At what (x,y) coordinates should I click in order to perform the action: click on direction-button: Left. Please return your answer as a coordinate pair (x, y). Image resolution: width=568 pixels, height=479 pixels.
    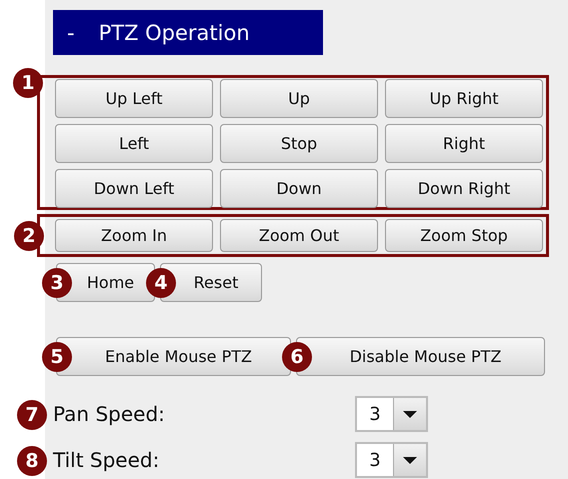
    Looking at the image, I should click on (134, 143).